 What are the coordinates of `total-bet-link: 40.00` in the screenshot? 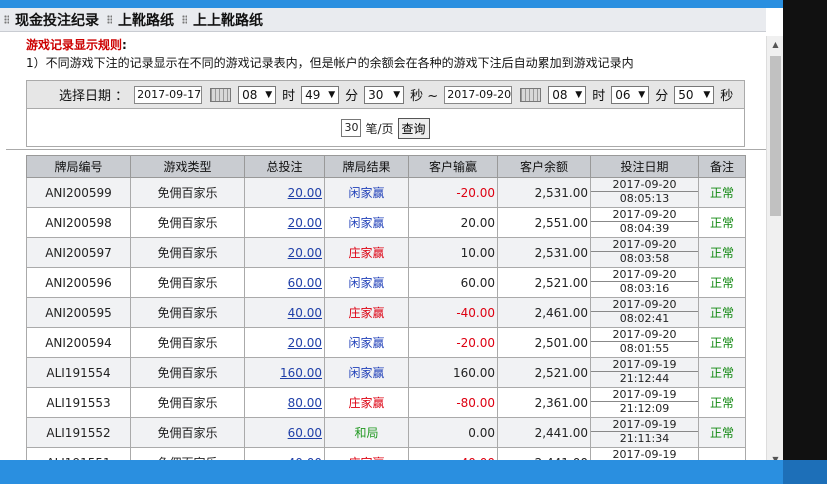 It's located at (305, 313).